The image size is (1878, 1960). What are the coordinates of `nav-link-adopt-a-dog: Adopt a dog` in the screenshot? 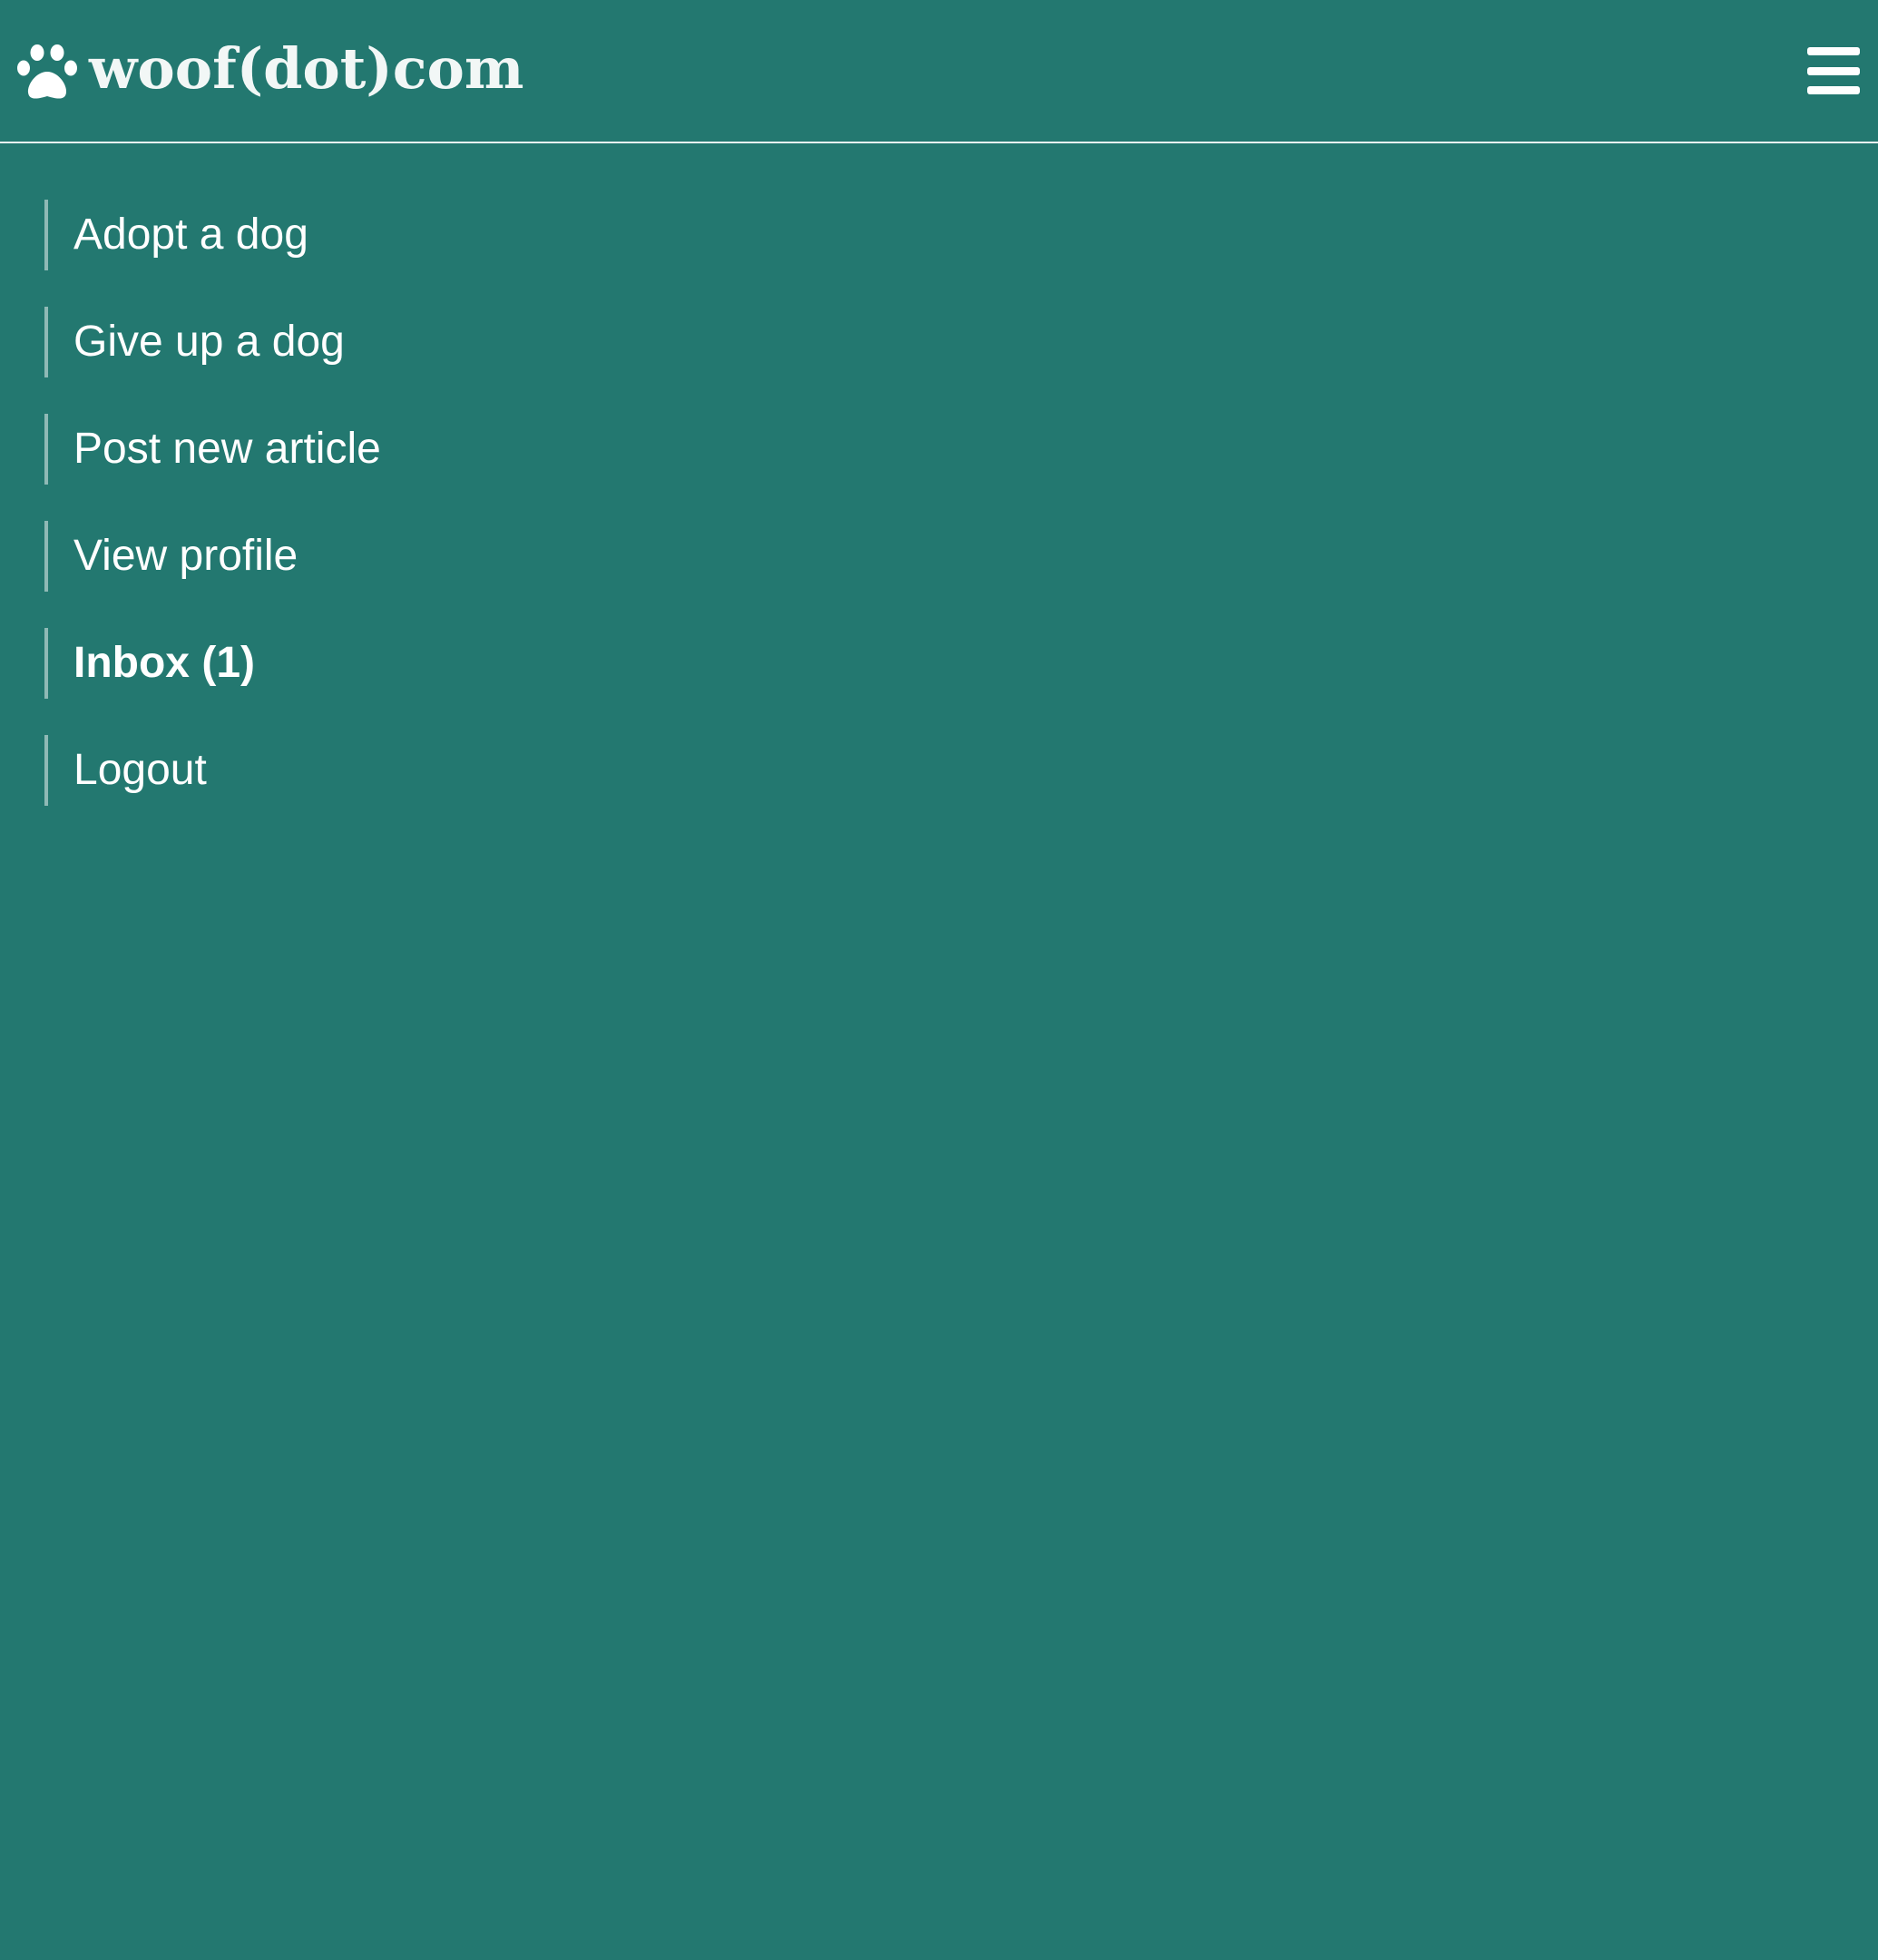 It's located at (191, 235).